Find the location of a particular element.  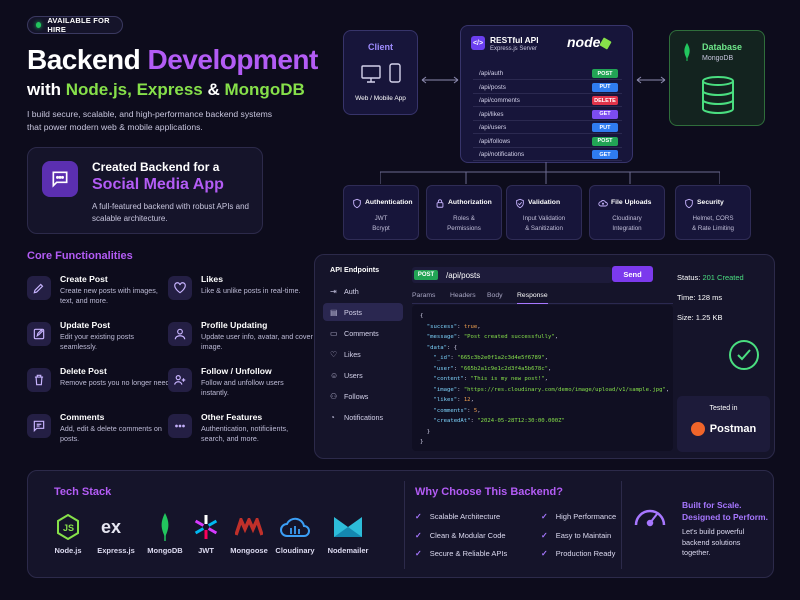

postman-icon is located at coordinates (697, 429).